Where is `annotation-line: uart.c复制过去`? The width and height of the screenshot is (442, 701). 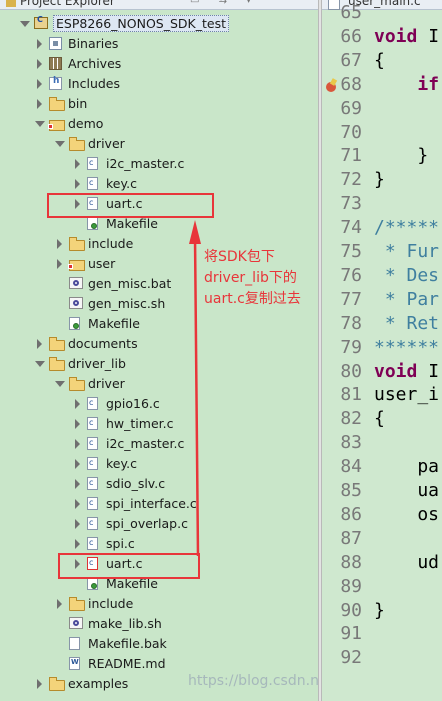
annotation-line: uart.c复制过去 is located at coordinates (252, 299).